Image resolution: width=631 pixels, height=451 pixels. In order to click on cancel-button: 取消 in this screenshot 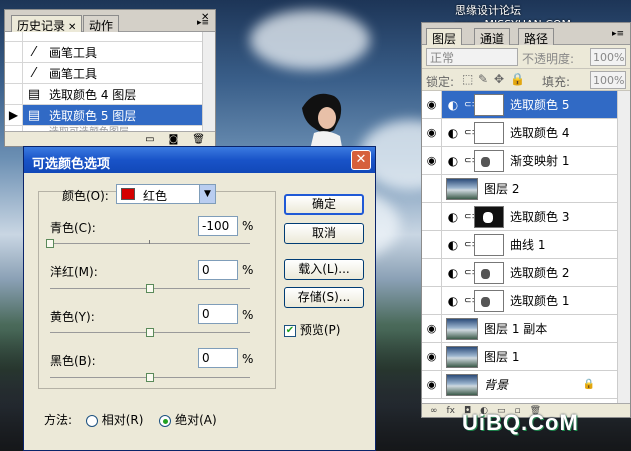, I will do `click(324, 233)`.